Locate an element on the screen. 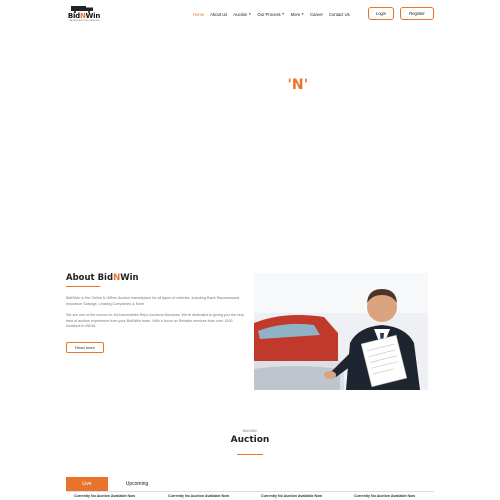  nav-auction: Auction ▼ is located at coordinates (242, 14).